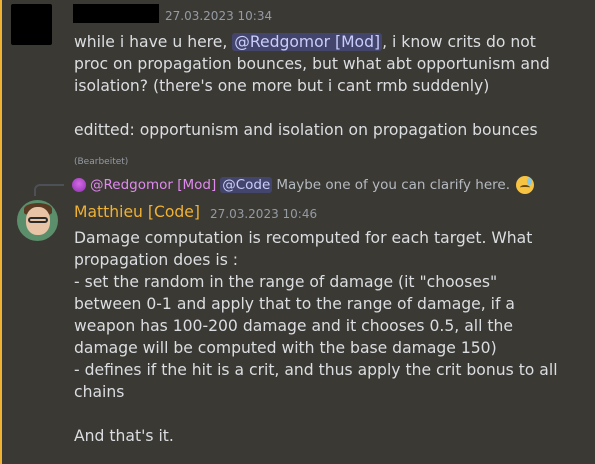  Describe the element at coordinates (101, 162) in the screenshot. I see `edited-label: (Bearbeitet)` at that location.